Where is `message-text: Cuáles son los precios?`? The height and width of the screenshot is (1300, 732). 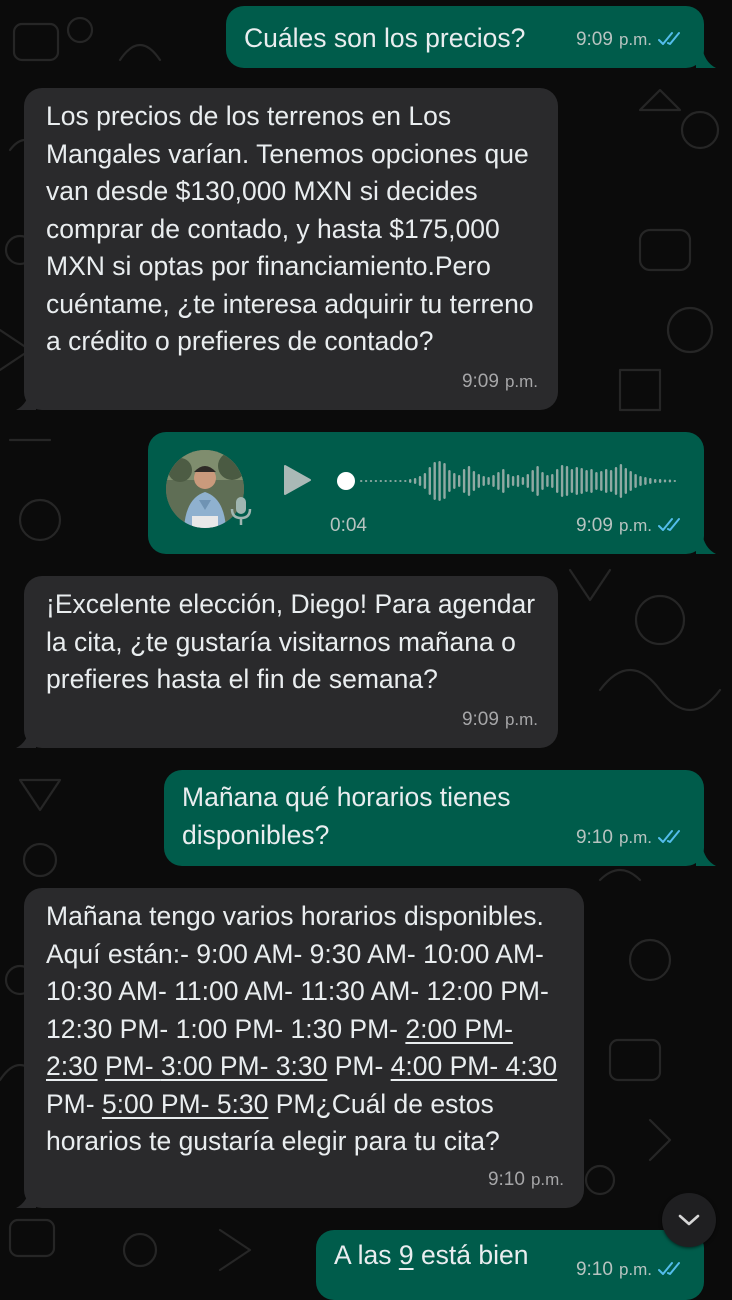 message-text: Cuáles son los precios? is located at coordinates (385, 38).